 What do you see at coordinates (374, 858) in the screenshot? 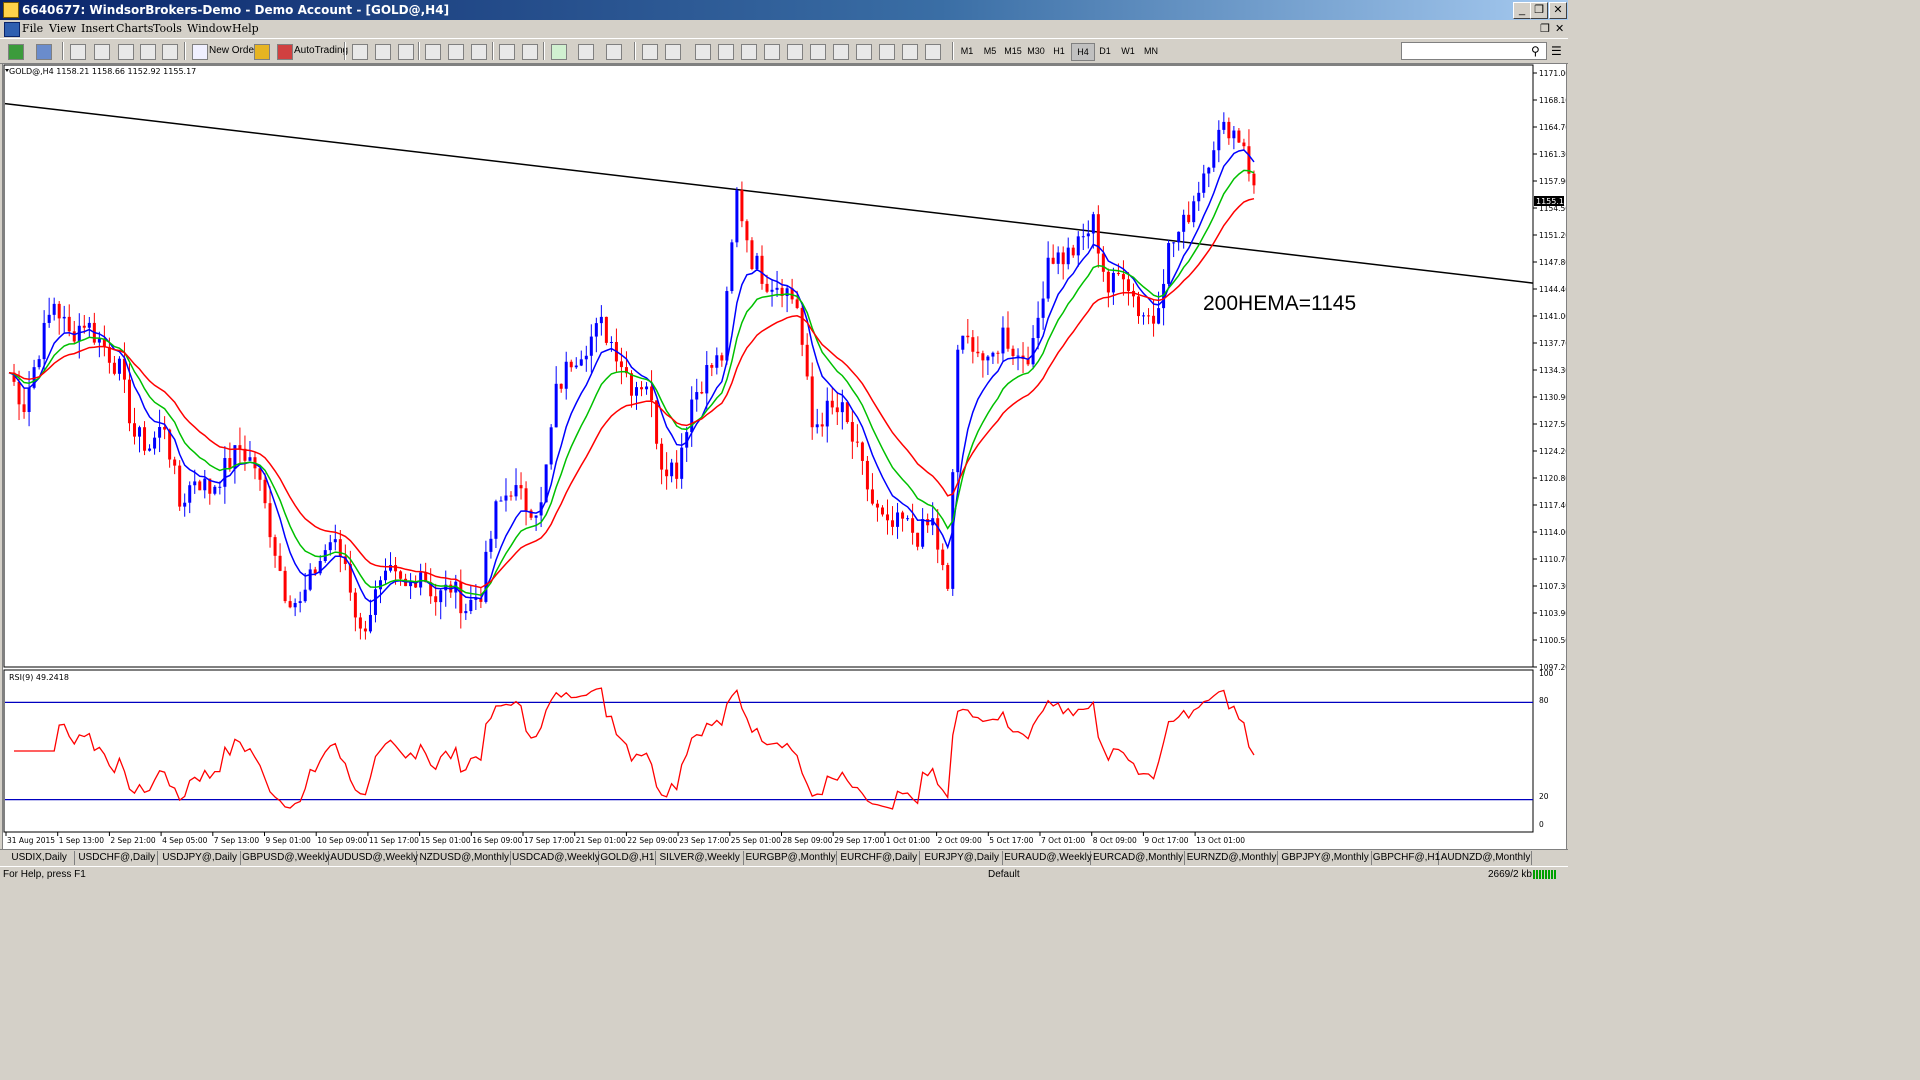
I see `symbol-tab: AUDUSD@,Weekly` at bounding box center [374, 858].